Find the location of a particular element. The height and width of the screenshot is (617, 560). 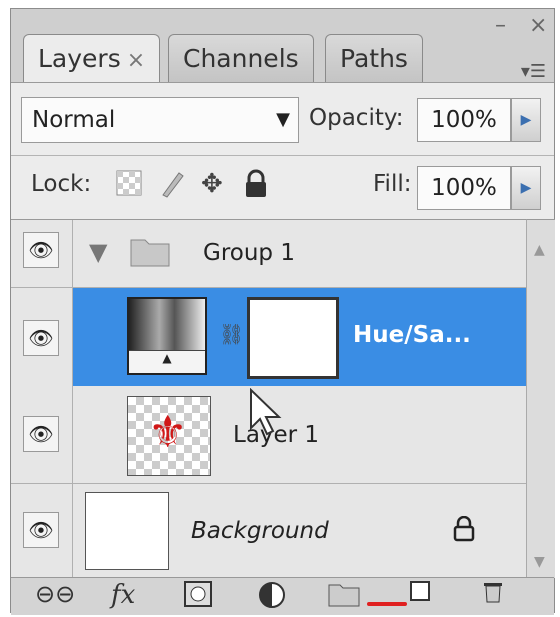

scroll-up-icon: ▲ is located at coordinates (539, 250).